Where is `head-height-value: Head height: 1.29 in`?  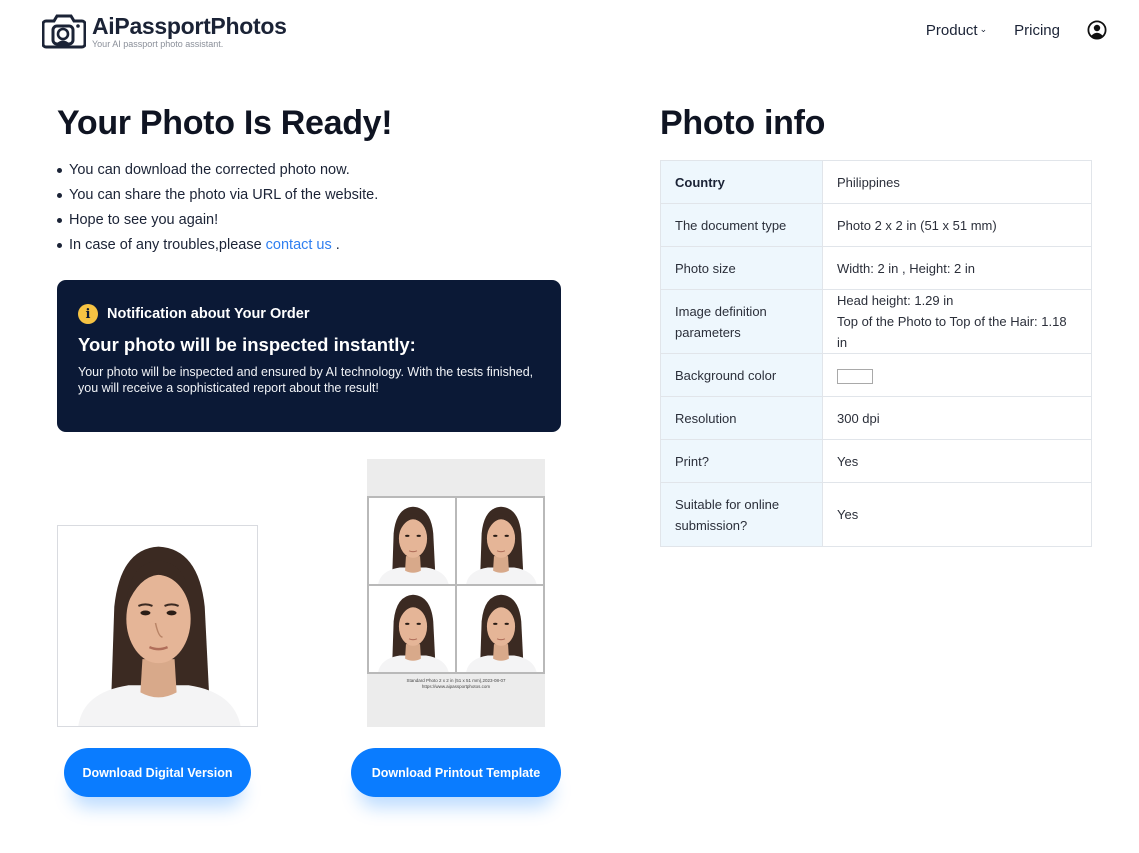 head-height-value: Head height: 1.29 in is located at coordinates (895, 300).